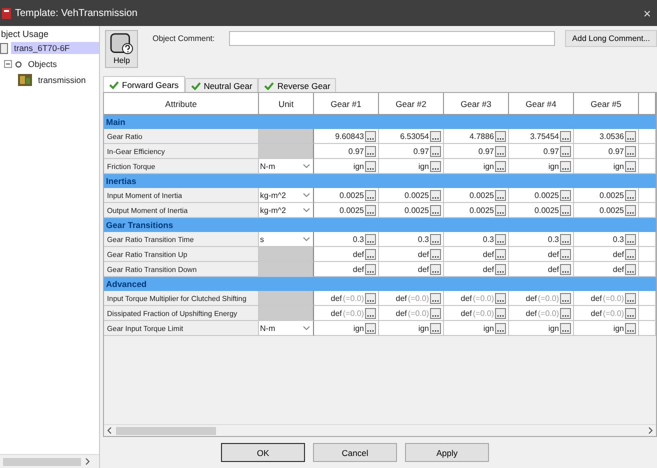  What do you see at coordinates (355, 452) in the screenshot?
I see `dialog-button: Cancel` at bounding box center [355, 452].